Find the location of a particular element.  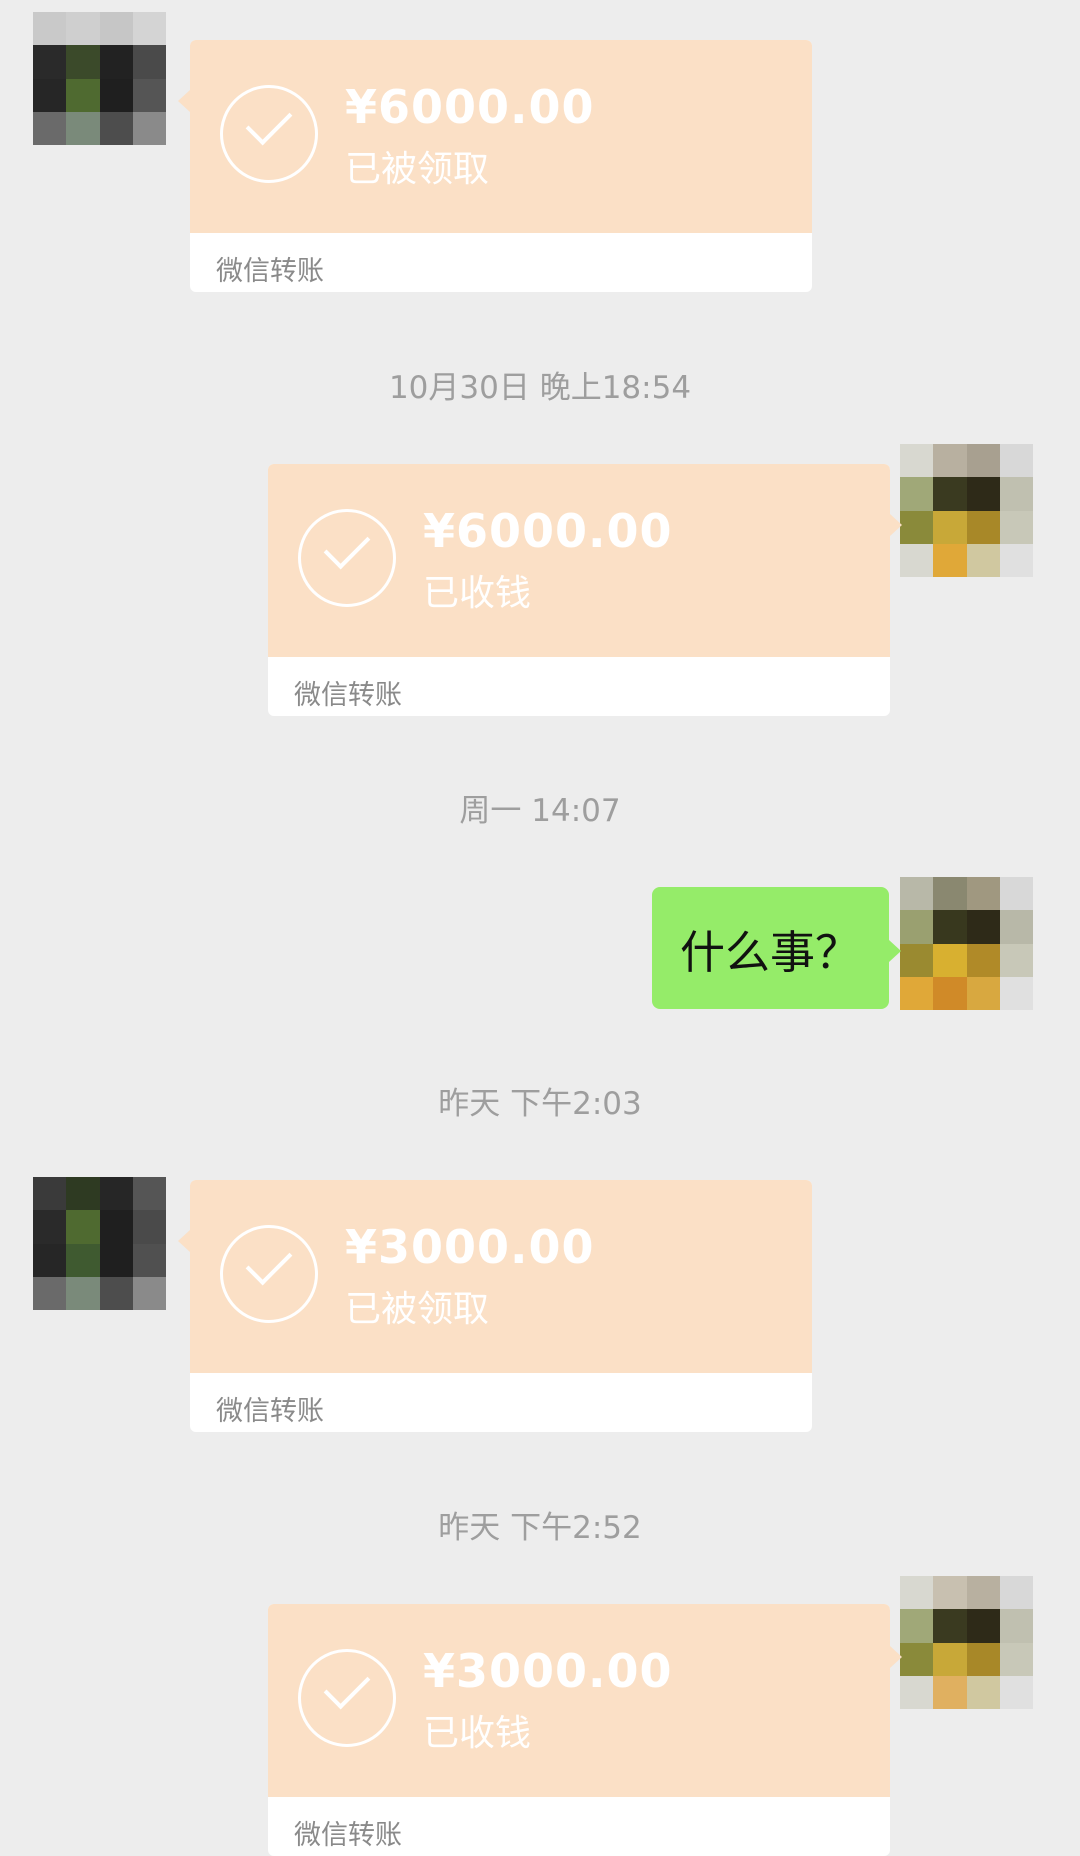

transfer-card: ¥3000.00 已被领取 微信转账 is located at coordinates (501, 1306).